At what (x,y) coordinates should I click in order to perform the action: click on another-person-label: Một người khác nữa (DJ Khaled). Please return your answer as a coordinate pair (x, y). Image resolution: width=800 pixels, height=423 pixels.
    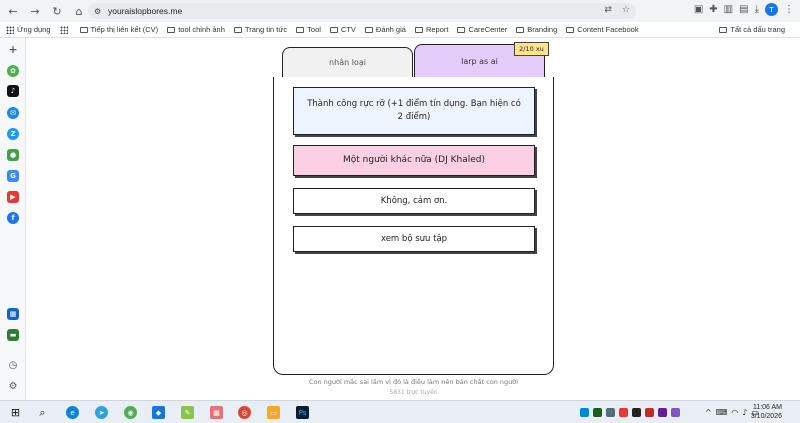
    Looking at the image, I should click on (413, 160).